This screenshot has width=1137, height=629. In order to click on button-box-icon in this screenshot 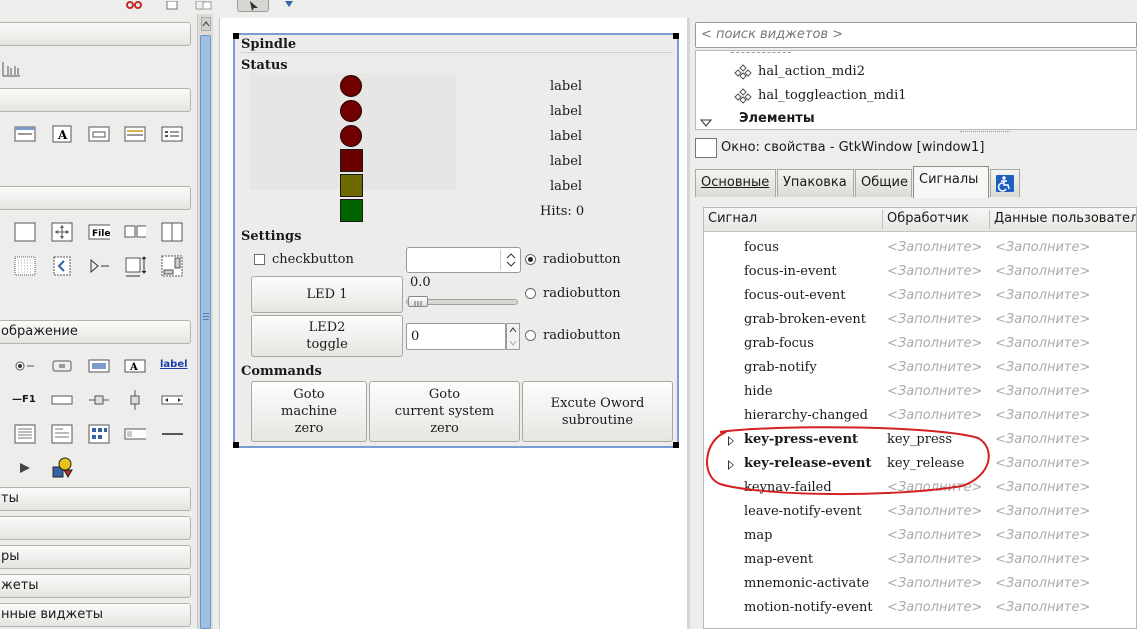, I will do `click(135, 232)`.